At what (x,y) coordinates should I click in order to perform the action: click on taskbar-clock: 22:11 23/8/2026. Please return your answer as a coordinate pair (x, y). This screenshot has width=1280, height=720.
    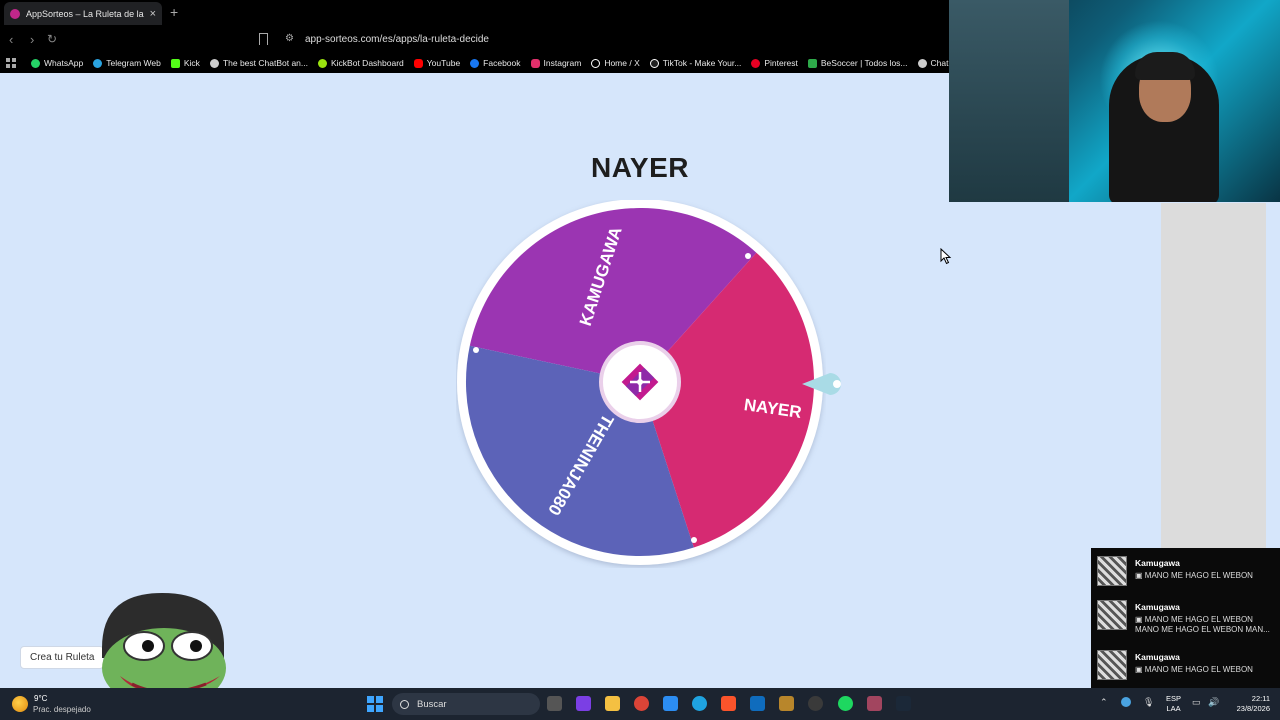
    Looking at the image, I should click on (1249, 704).